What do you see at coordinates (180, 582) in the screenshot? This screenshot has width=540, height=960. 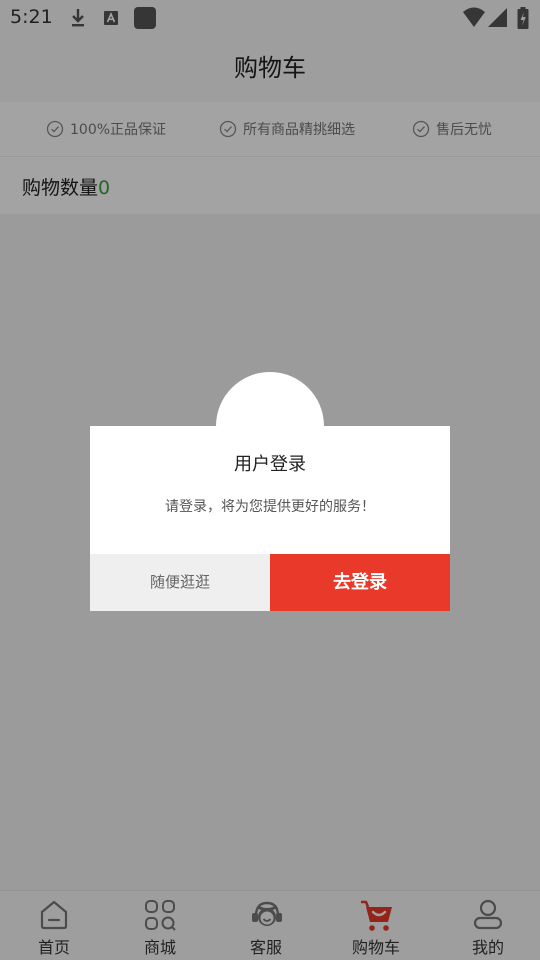 I see `browse-button: 随便逛逛` at bounding box center [180, 582].